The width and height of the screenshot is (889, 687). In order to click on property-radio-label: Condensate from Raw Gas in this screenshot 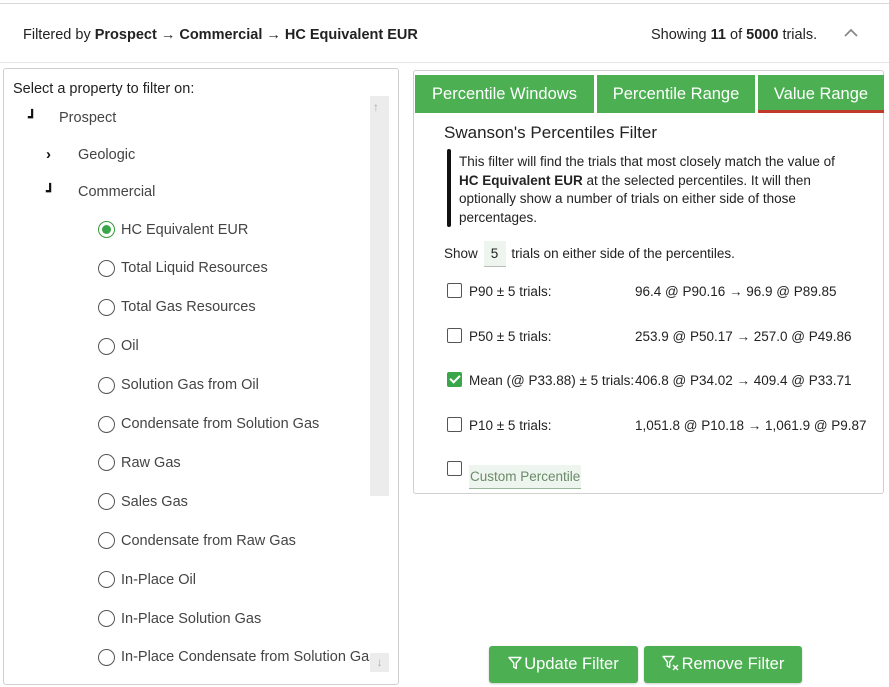, I will do `click(208, 541)`.